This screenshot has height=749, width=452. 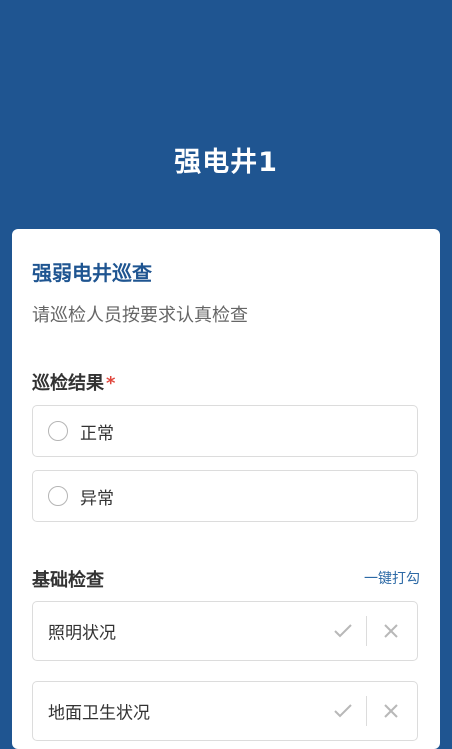 I want to click on required-mark: *, so click(x=111, y=383).